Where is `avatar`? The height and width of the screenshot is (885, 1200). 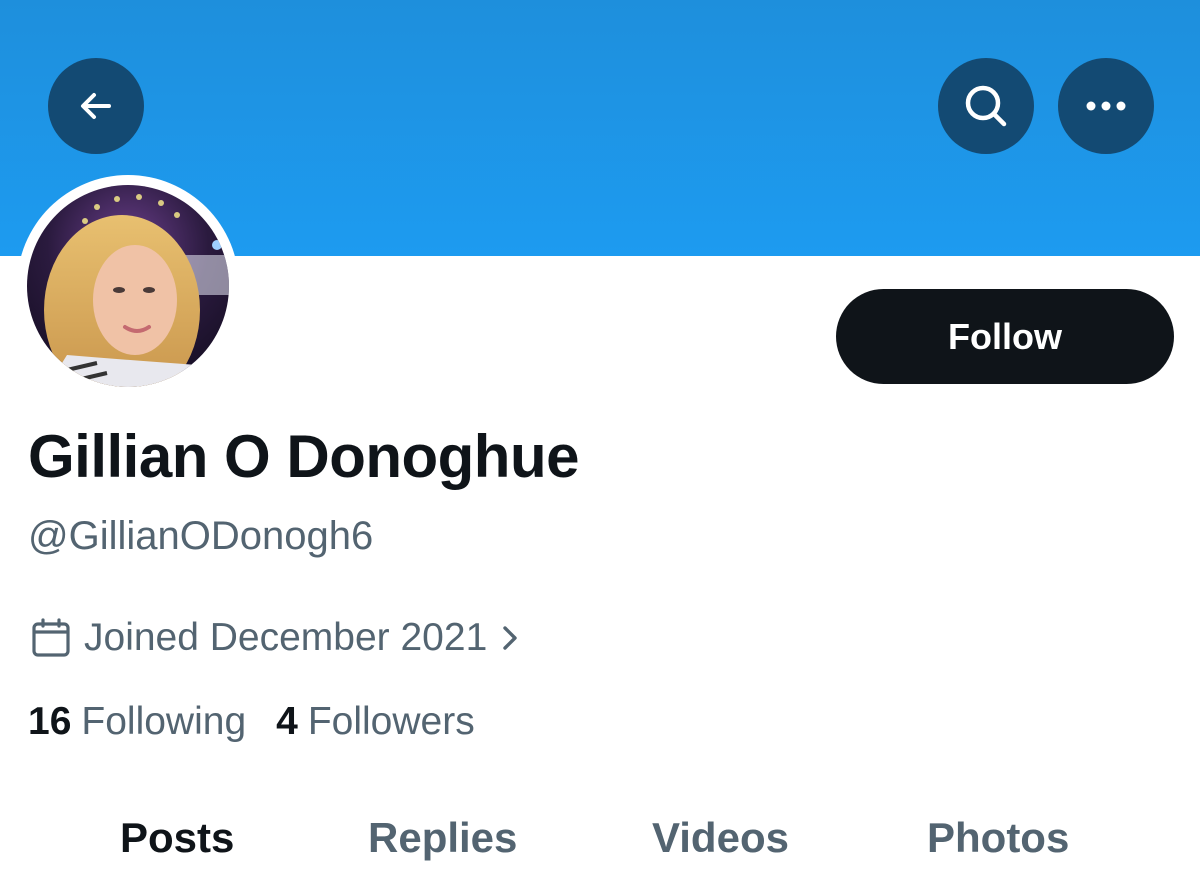
avatar is located at coordinates (128, 286).